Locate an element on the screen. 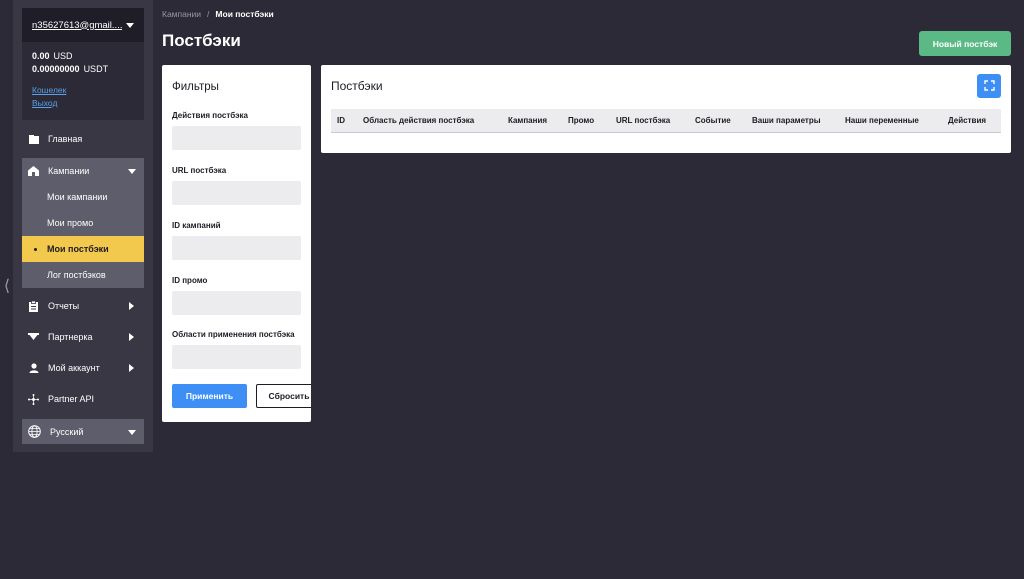  filter-label-url: URL постбэка is located at coordinates (199, 170).